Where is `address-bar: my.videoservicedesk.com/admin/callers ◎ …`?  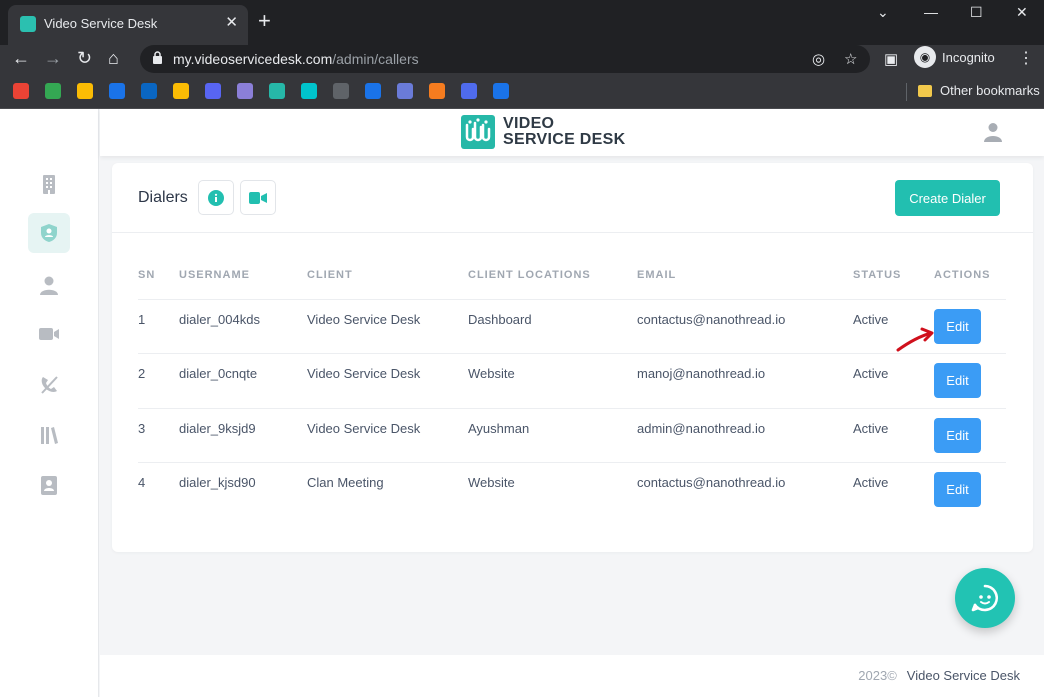
address-bar: my.videoservicedesk.com/admin/callers ◎ … is located at coordinates (505, 59).